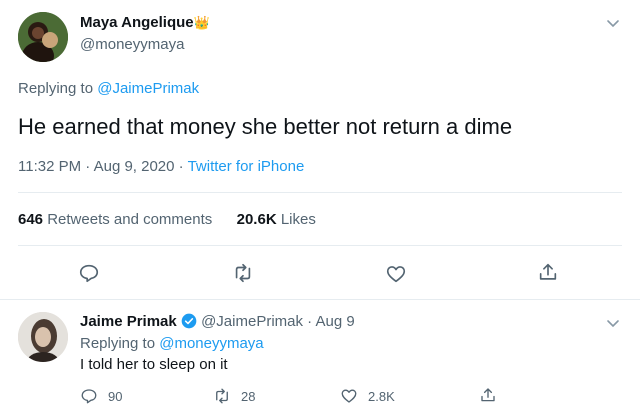 This screenshot has height=419, width=640. Describe the element at coordinates (137, 22) in the screenshot. I see `author-name: Maya Angelique` at that location.